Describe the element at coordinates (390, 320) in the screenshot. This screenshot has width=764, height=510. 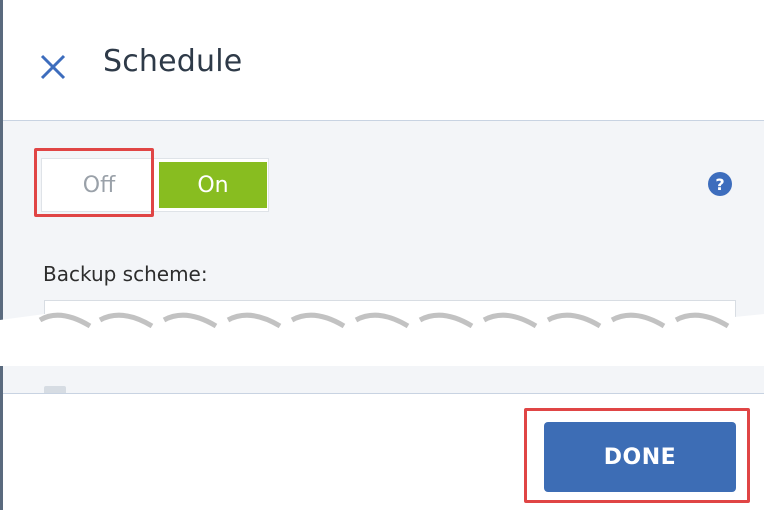
I see `backup-scheme-select` at that location.